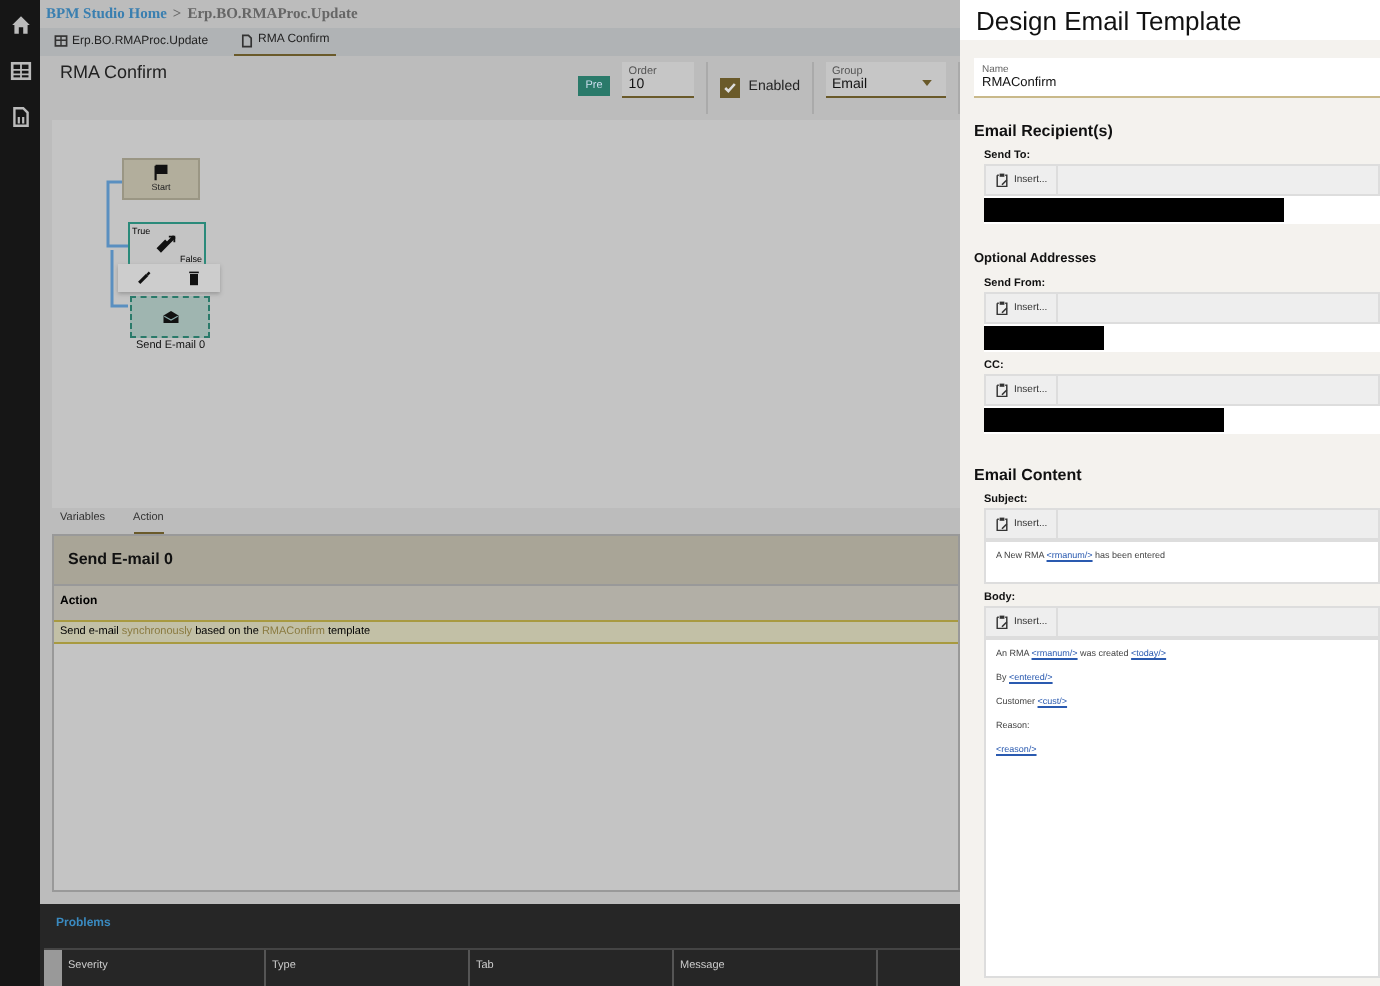 Image resolution: width=1380 pixels, height=986 pixels. Describe the element at coordinates (1029, 475) in the screenshot. I see `section-heading: Email Content` at that location.